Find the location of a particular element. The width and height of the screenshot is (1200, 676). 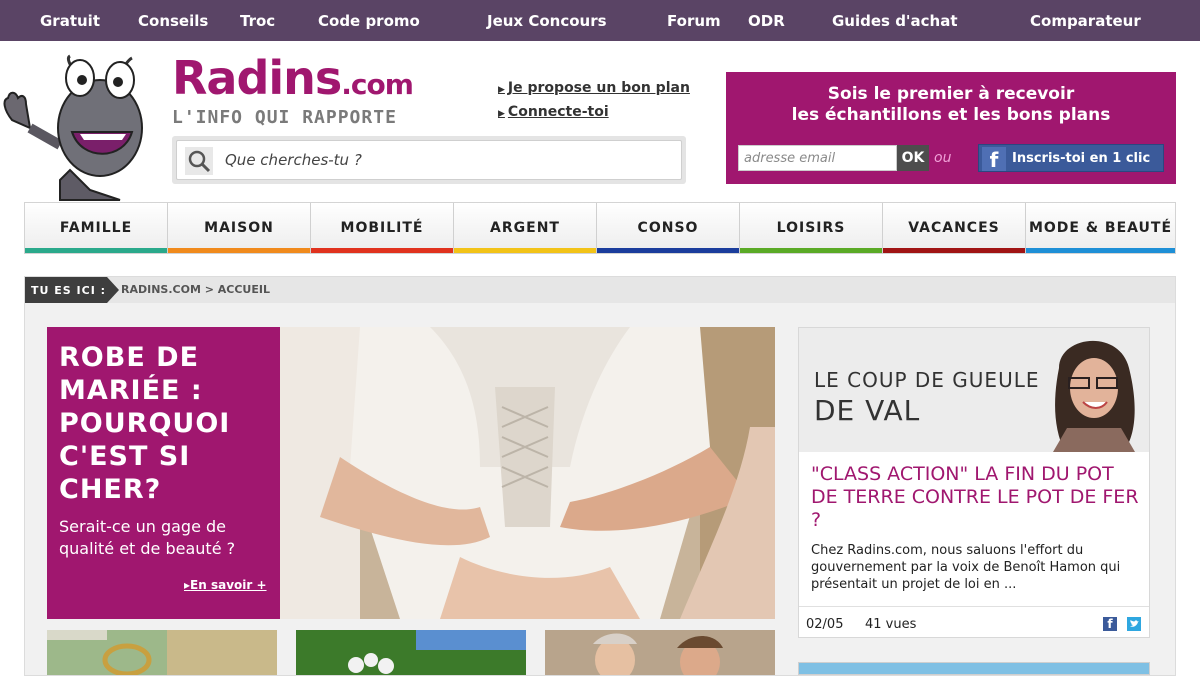

propose-bon-plan-label: Je propose un bon plan is located at coordinates (598, 88).